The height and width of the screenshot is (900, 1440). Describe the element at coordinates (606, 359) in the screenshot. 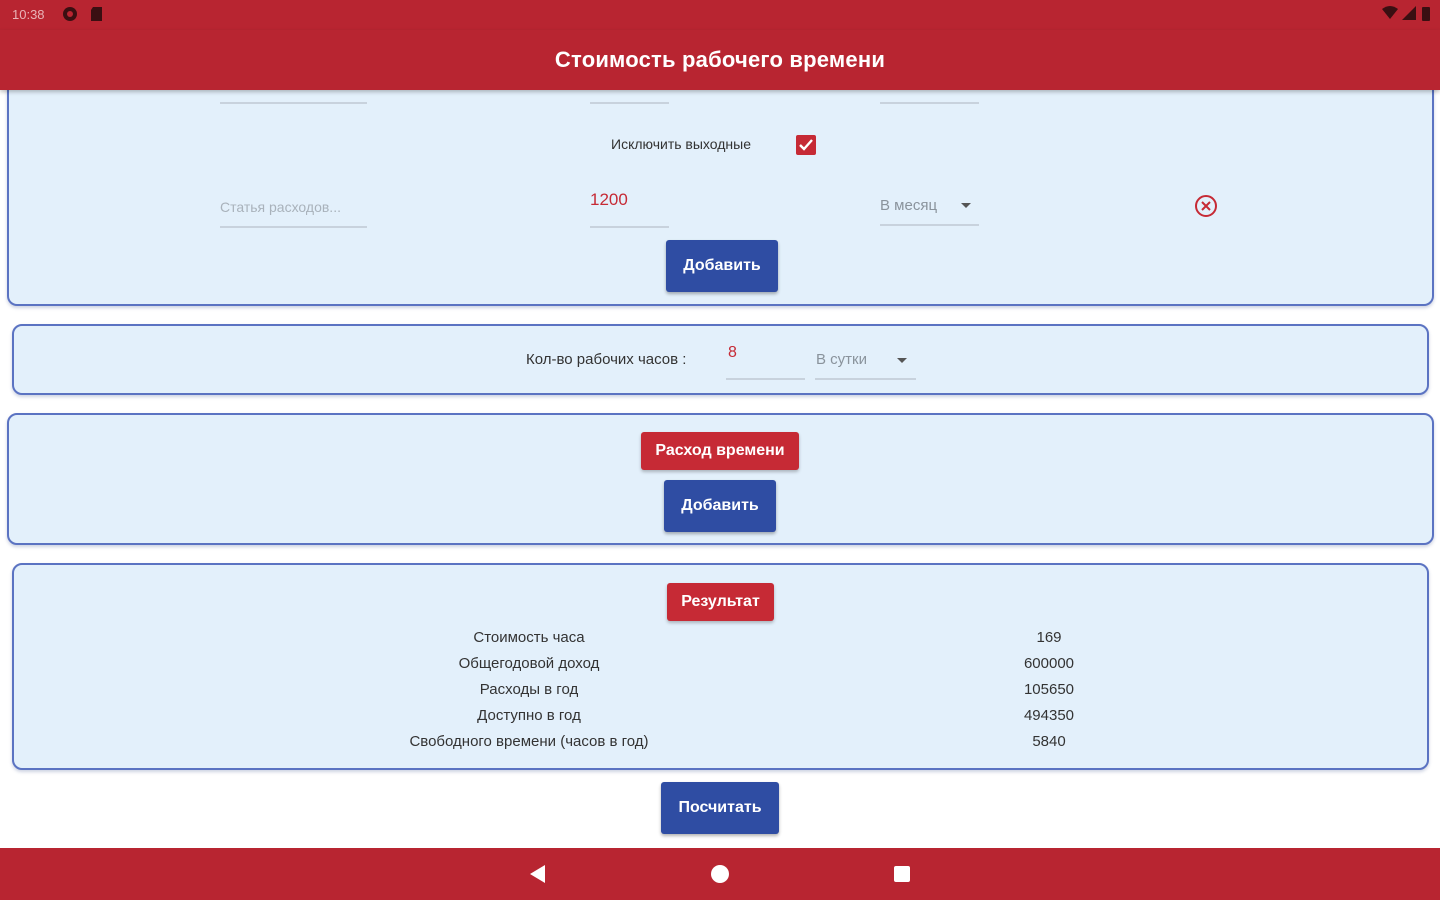

I see `working-hours-label: Кол-во рабочих часов :` at that location.